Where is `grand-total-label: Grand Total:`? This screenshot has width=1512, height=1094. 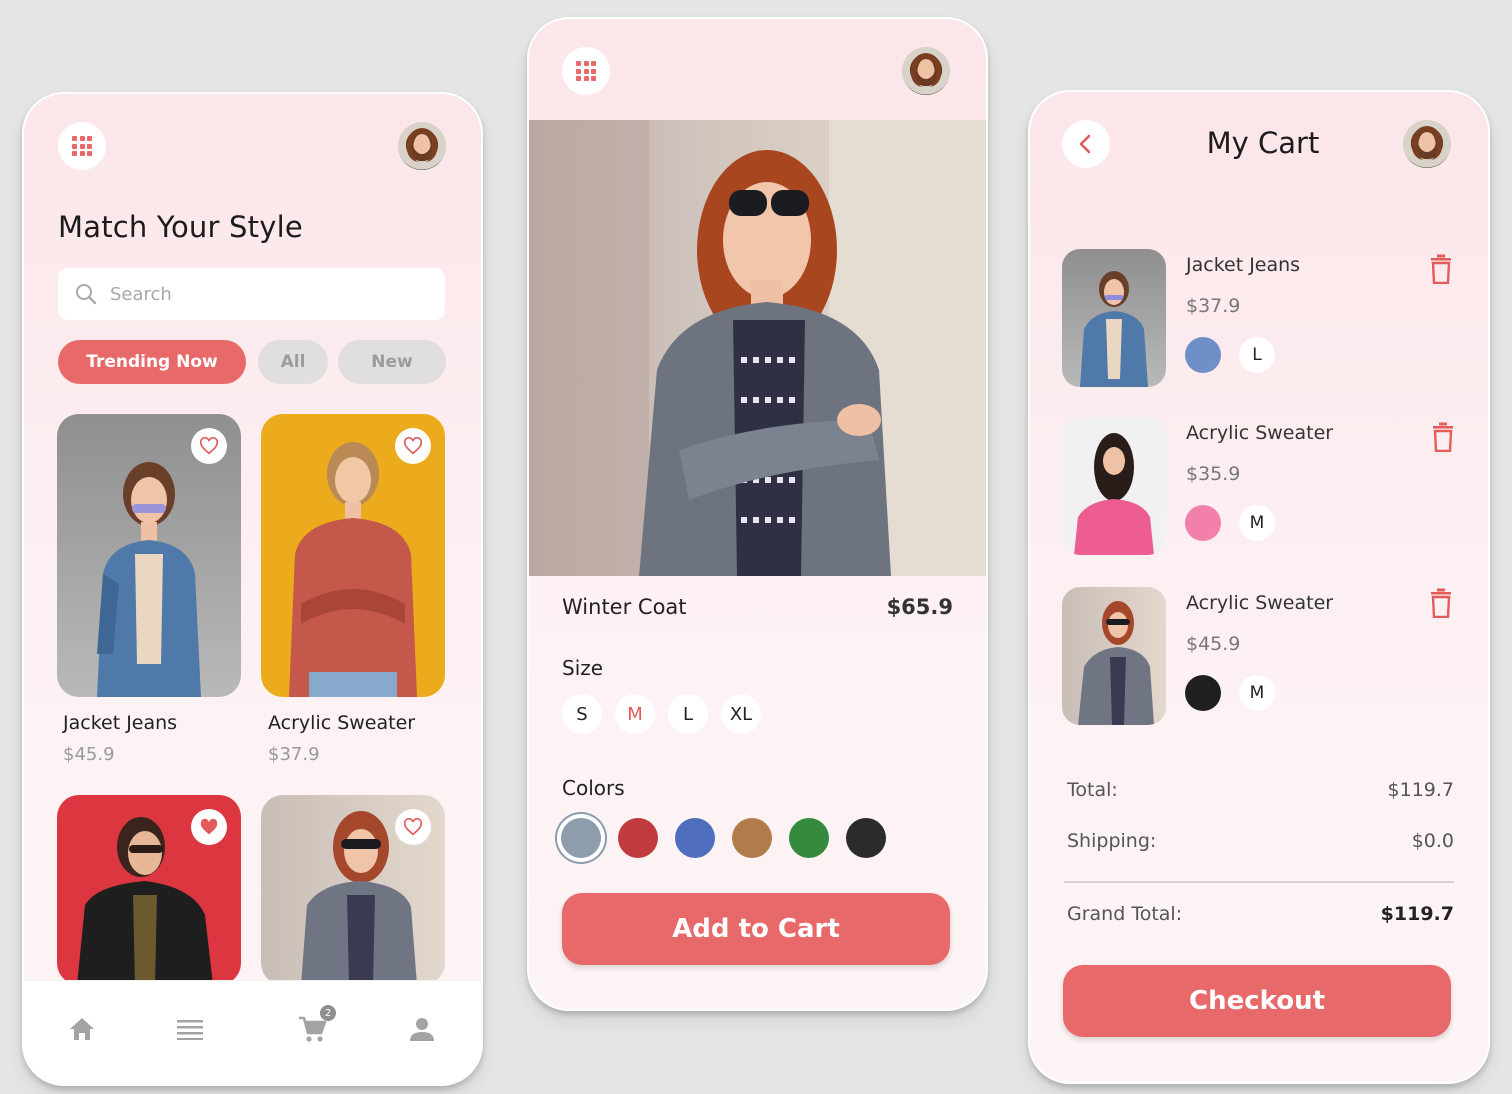 grand-total-label: Grand Total: is located at coordinates (1125, 914).